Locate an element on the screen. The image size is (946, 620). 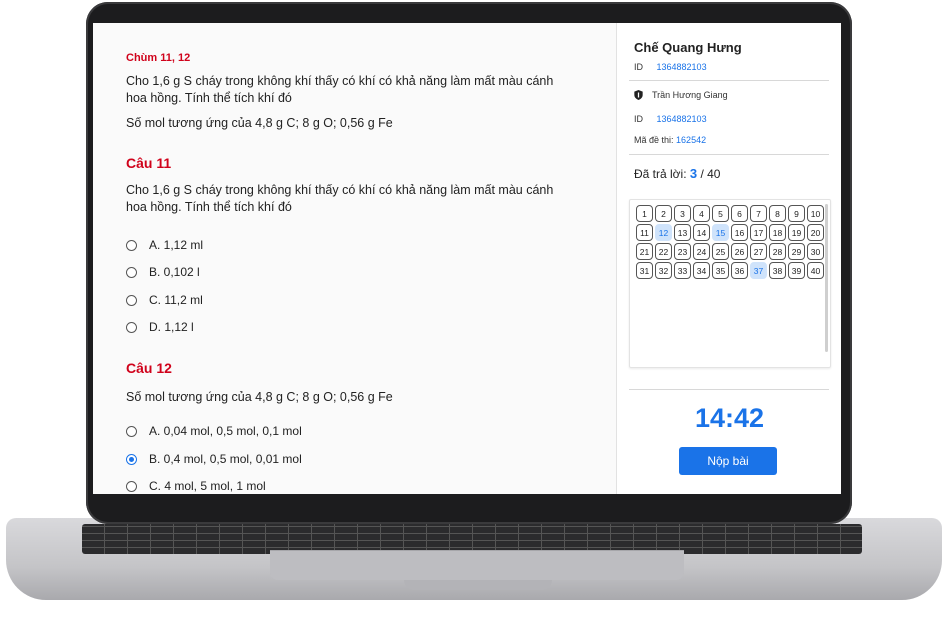
question-nav-31: 31 is located at coordinates (644, 270).